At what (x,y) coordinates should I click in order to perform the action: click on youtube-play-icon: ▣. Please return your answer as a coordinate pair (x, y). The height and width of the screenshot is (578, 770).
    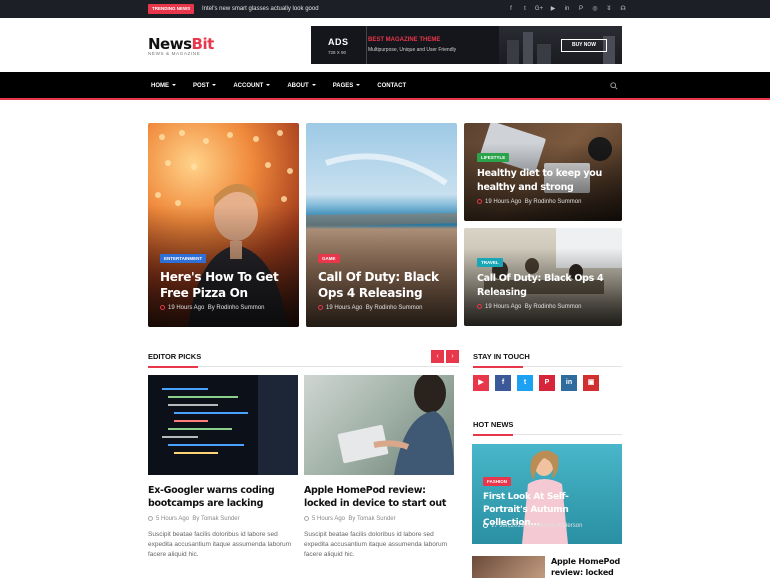
    Looking at the image, I should click on (591, 383).